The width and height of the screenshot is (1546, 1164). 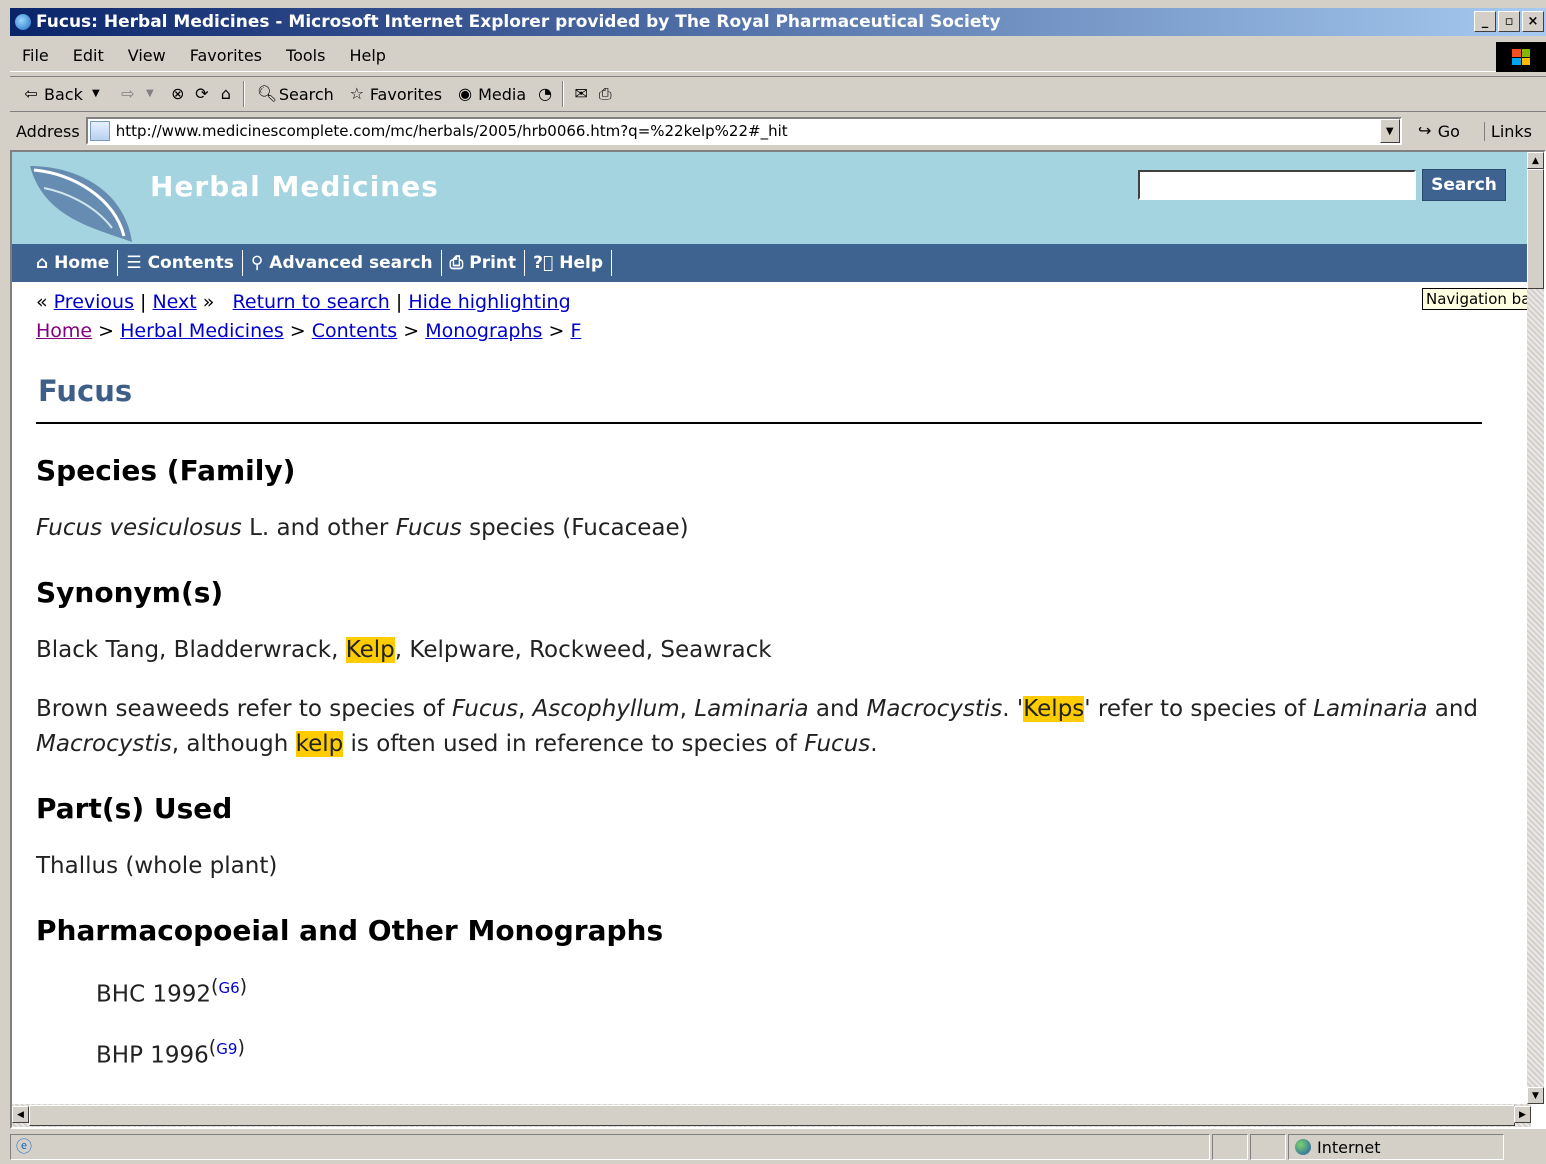 What do you see at coordinates (581, 263) in the screenshot?
I see `nav-help-label: Help` at bounding box center [581, 263].